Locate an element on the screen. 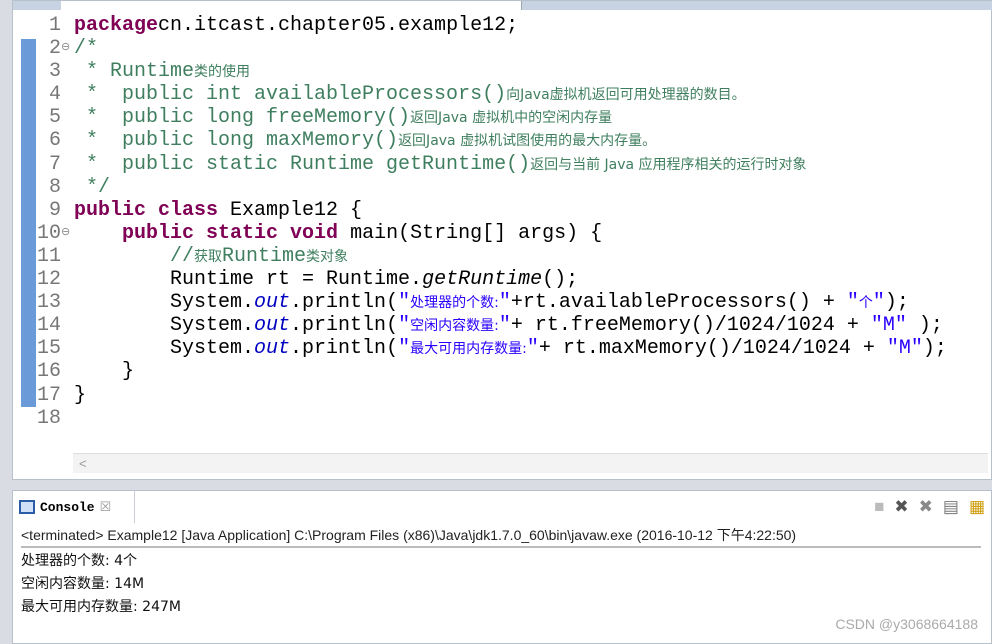 The image size is (992, 644). line-number: 6 is located at coordinates (54, 141).